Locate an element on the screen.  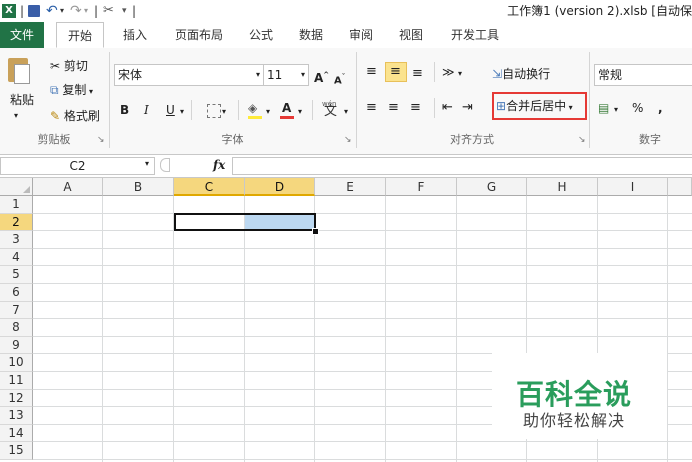
fill-color-icon: ◈ is located at coordinates (252, 108).